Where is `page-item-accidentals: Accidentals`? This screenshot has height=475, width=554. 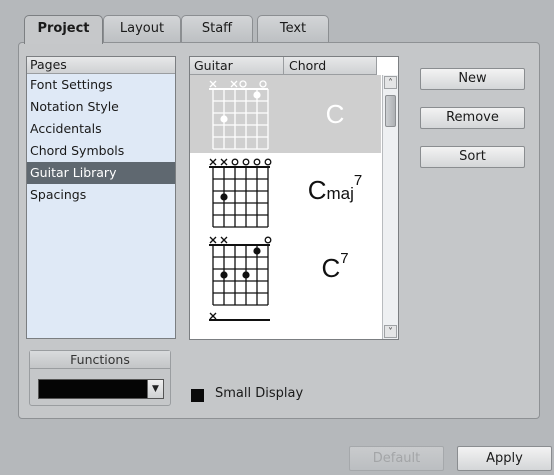 page-item-accidentals: Accidentals is located at coordinates (101, 129).